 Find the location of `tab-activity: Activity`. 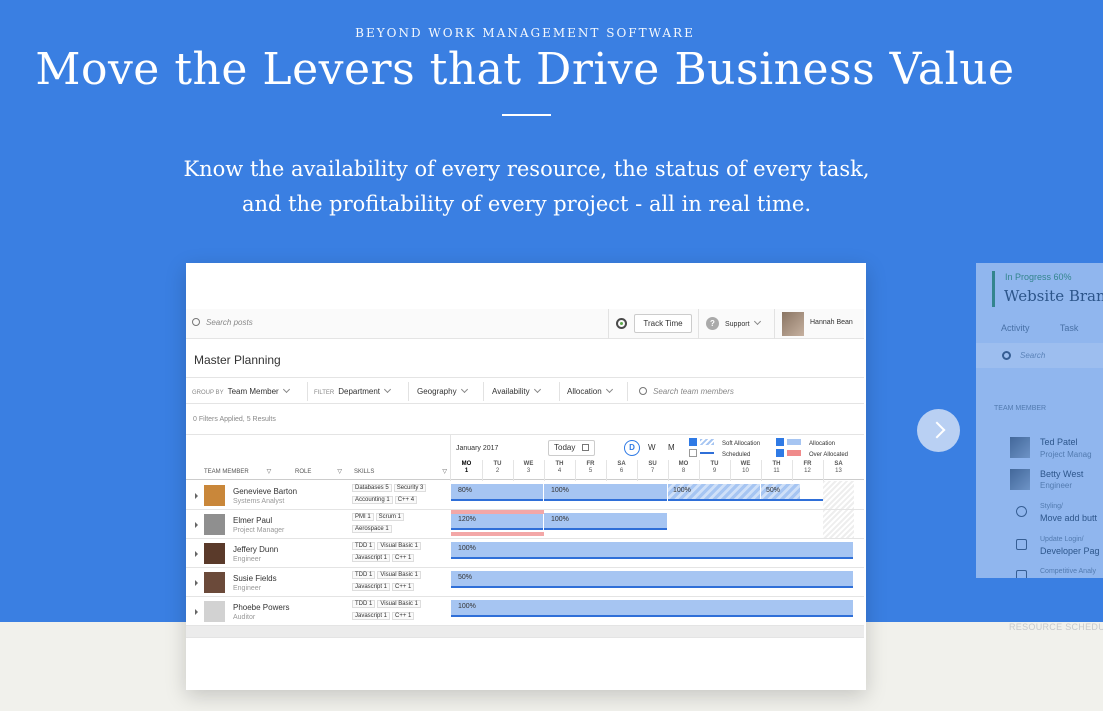

tab-activity: Activity is located at coordinates (1015, 328).